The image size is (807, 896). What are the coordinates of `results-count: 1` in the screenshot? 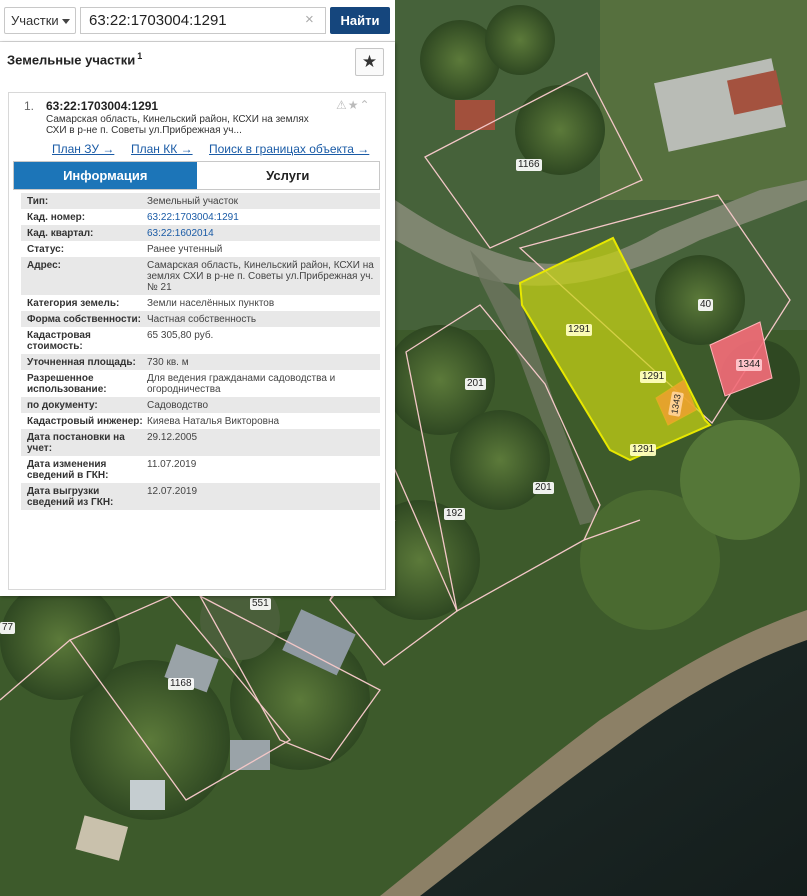 It's located at (140, 56).